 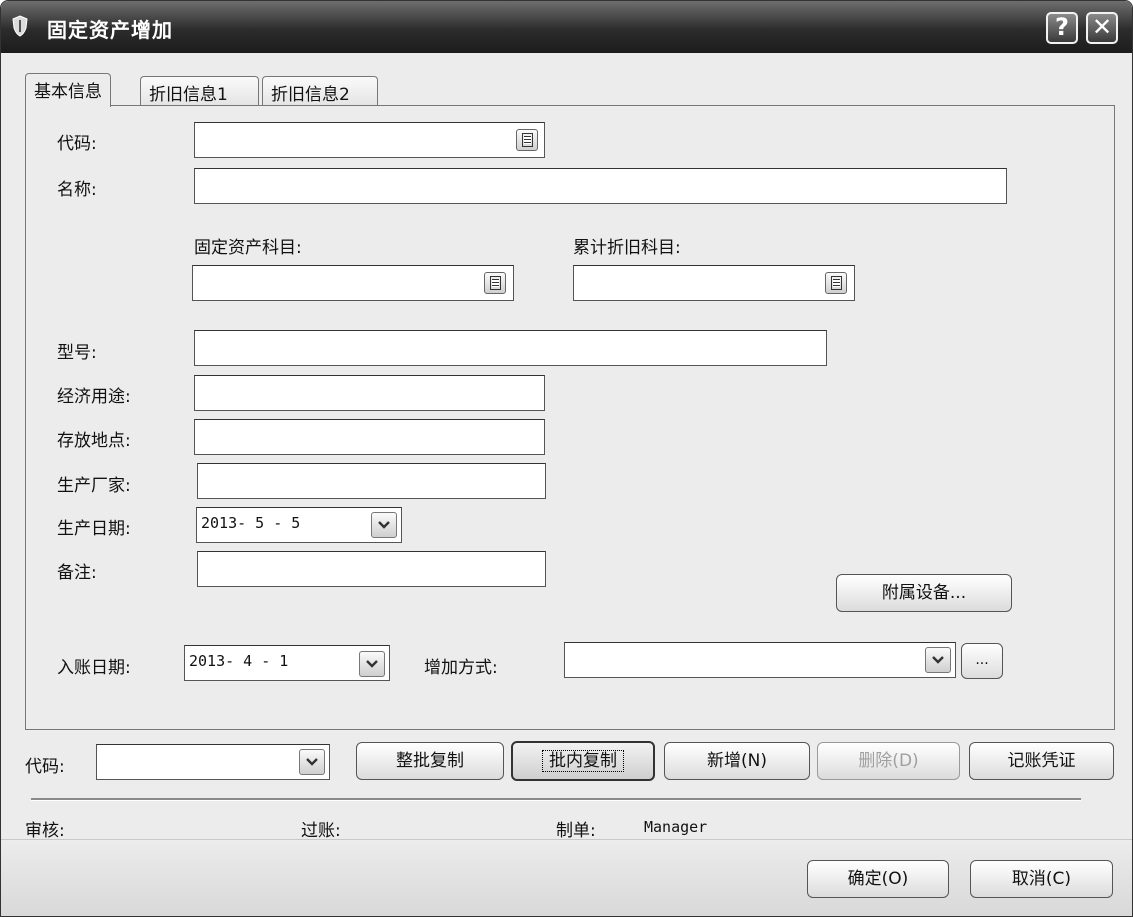 I want to click on dialog-footer, so click(x=566, y=877).